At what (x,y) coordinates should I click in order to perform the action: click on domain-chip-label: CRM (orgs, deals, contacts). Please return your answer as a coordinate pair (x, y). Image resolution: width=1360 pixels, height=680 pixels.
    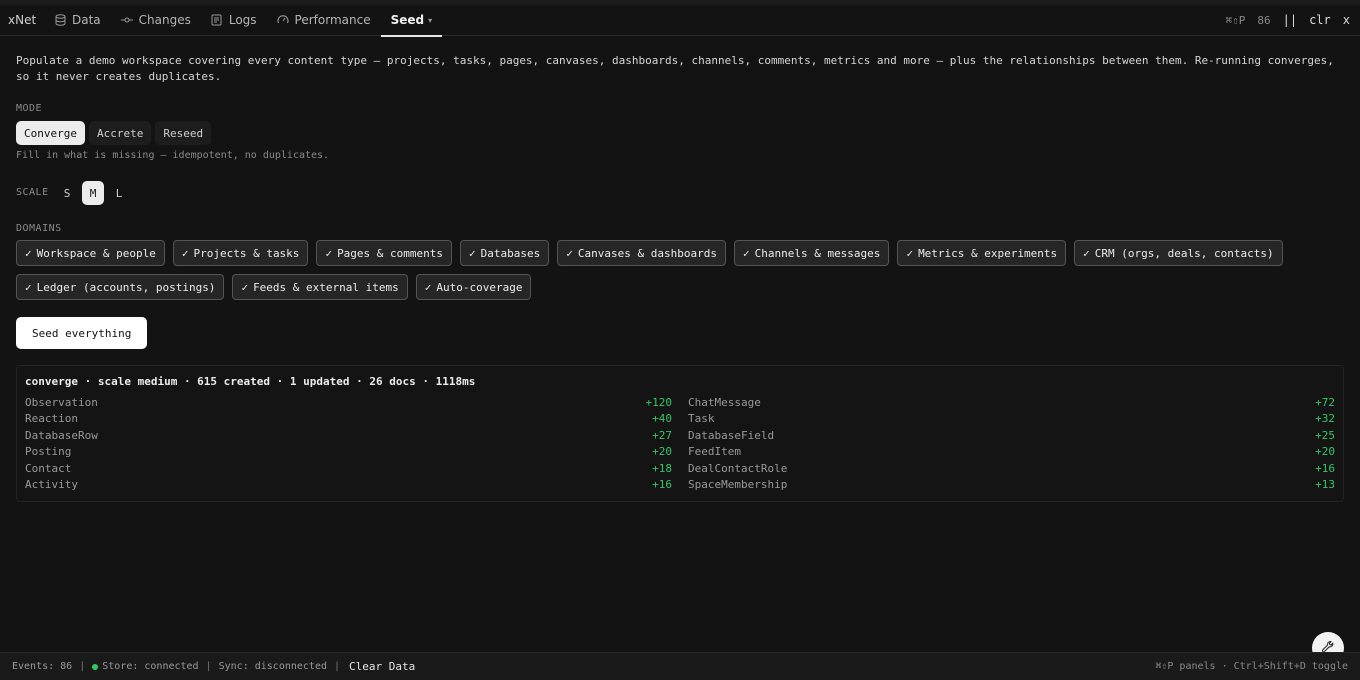
    Looking at the image, I should click on (1184, 253).